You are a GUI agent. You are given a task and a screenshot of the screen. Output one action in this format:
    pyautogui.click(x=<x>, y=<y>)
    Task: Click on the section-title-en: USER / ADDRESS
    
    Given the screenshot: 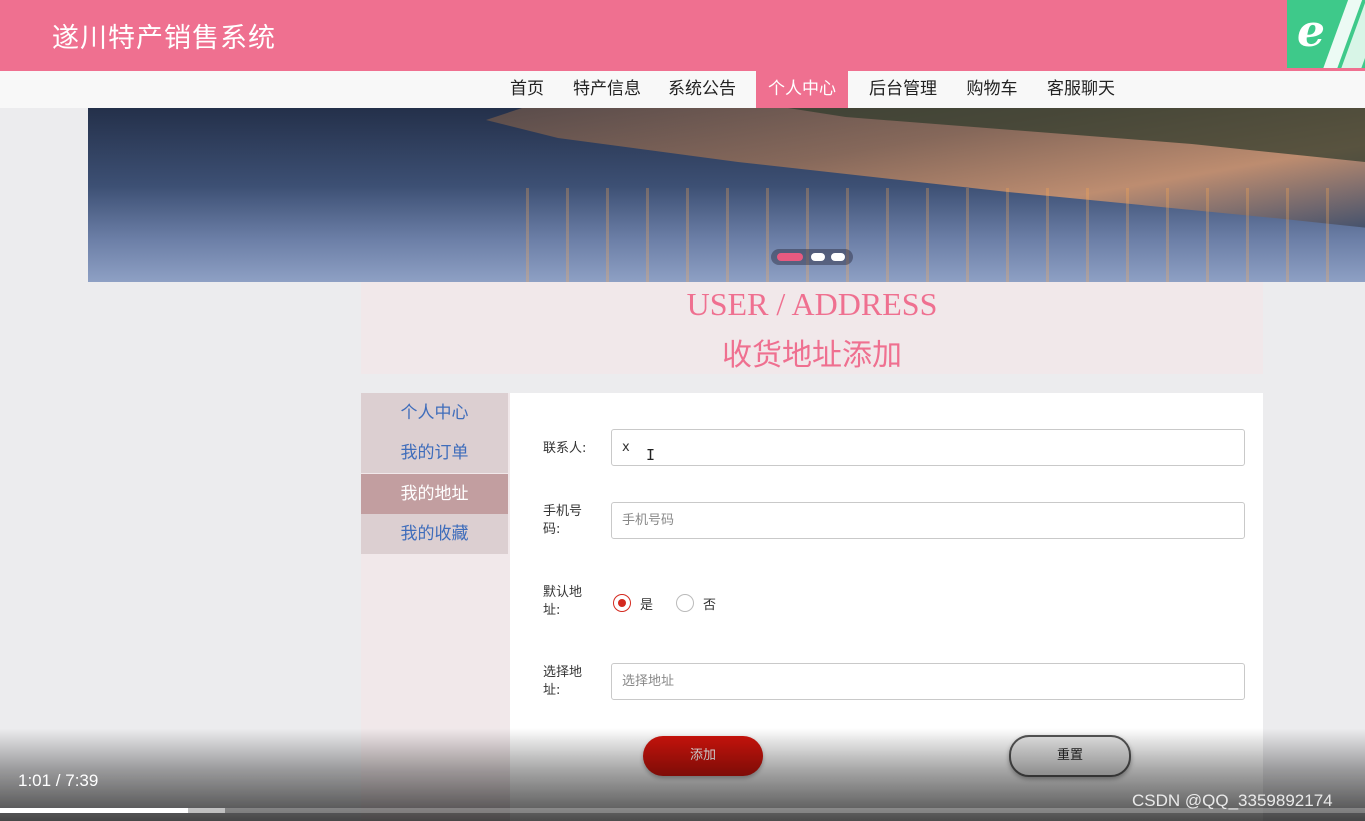 What is the action you would take?
    pyautogui.click(x=812, y=304)
    